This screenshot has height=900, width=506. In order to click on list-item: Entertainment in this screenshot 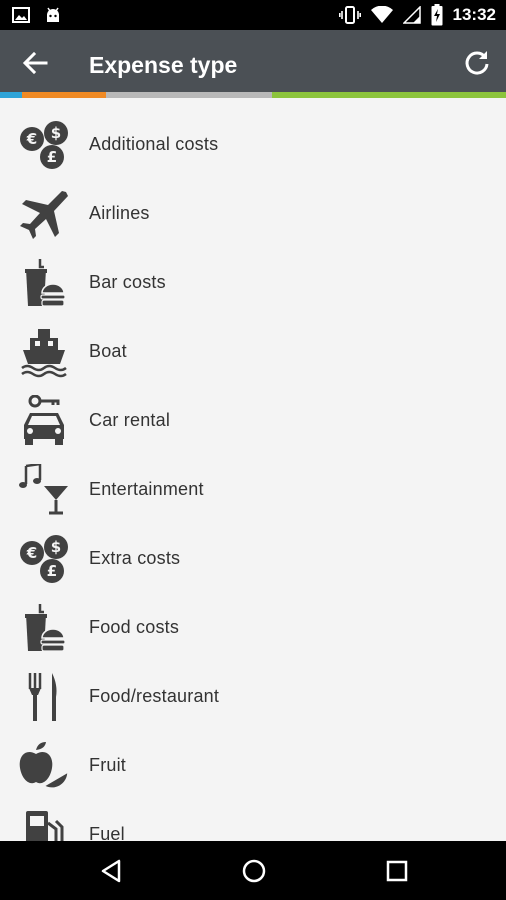, I will do `click(253, 489)`.